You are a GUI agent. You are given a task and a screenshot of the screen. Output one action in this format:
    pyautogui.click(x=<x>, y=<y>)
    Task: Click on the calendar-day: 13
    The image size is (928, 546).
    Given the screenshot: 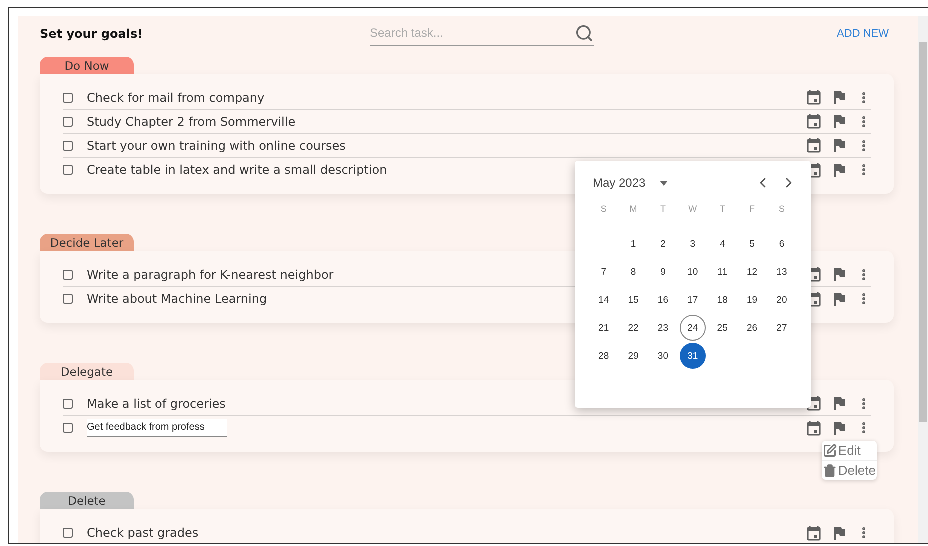 What is the action you would take?
    pyautogui.click(x=781, y=272)
    